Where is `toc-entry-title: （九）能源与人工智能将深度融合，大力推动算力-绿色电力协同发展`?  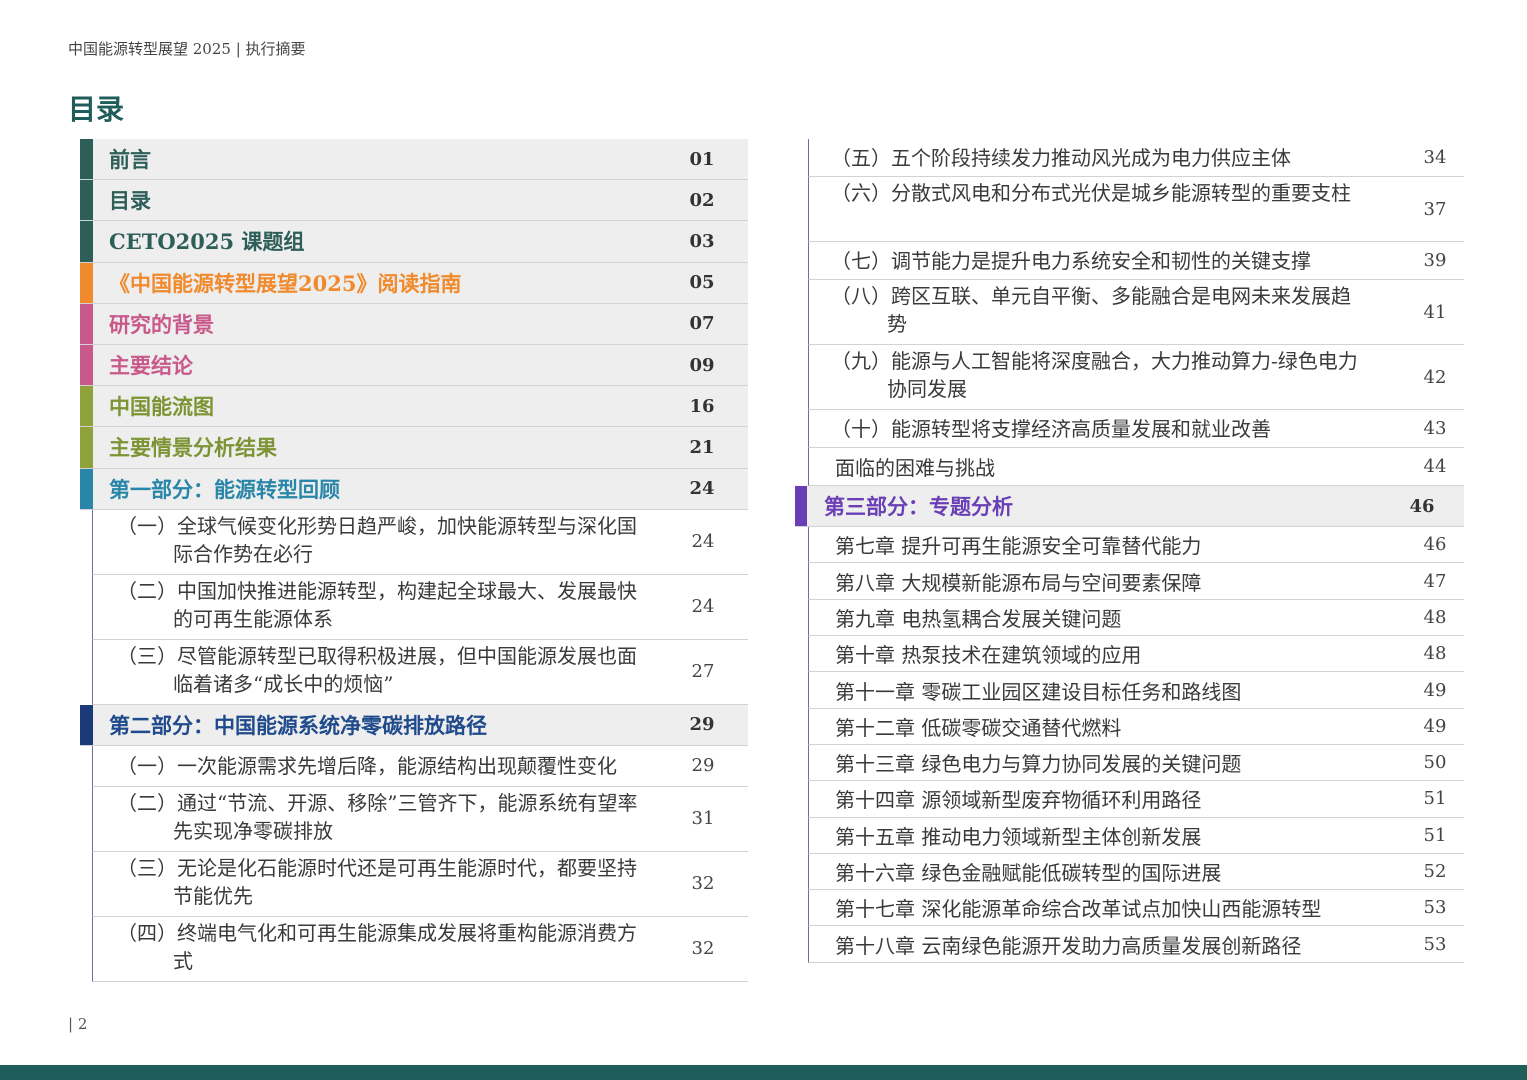
toc-entry-title: （九）能源与人工智能将深度融合，大力推动算力-绿色电力协同发展 is located at coordinates (1097, 375).